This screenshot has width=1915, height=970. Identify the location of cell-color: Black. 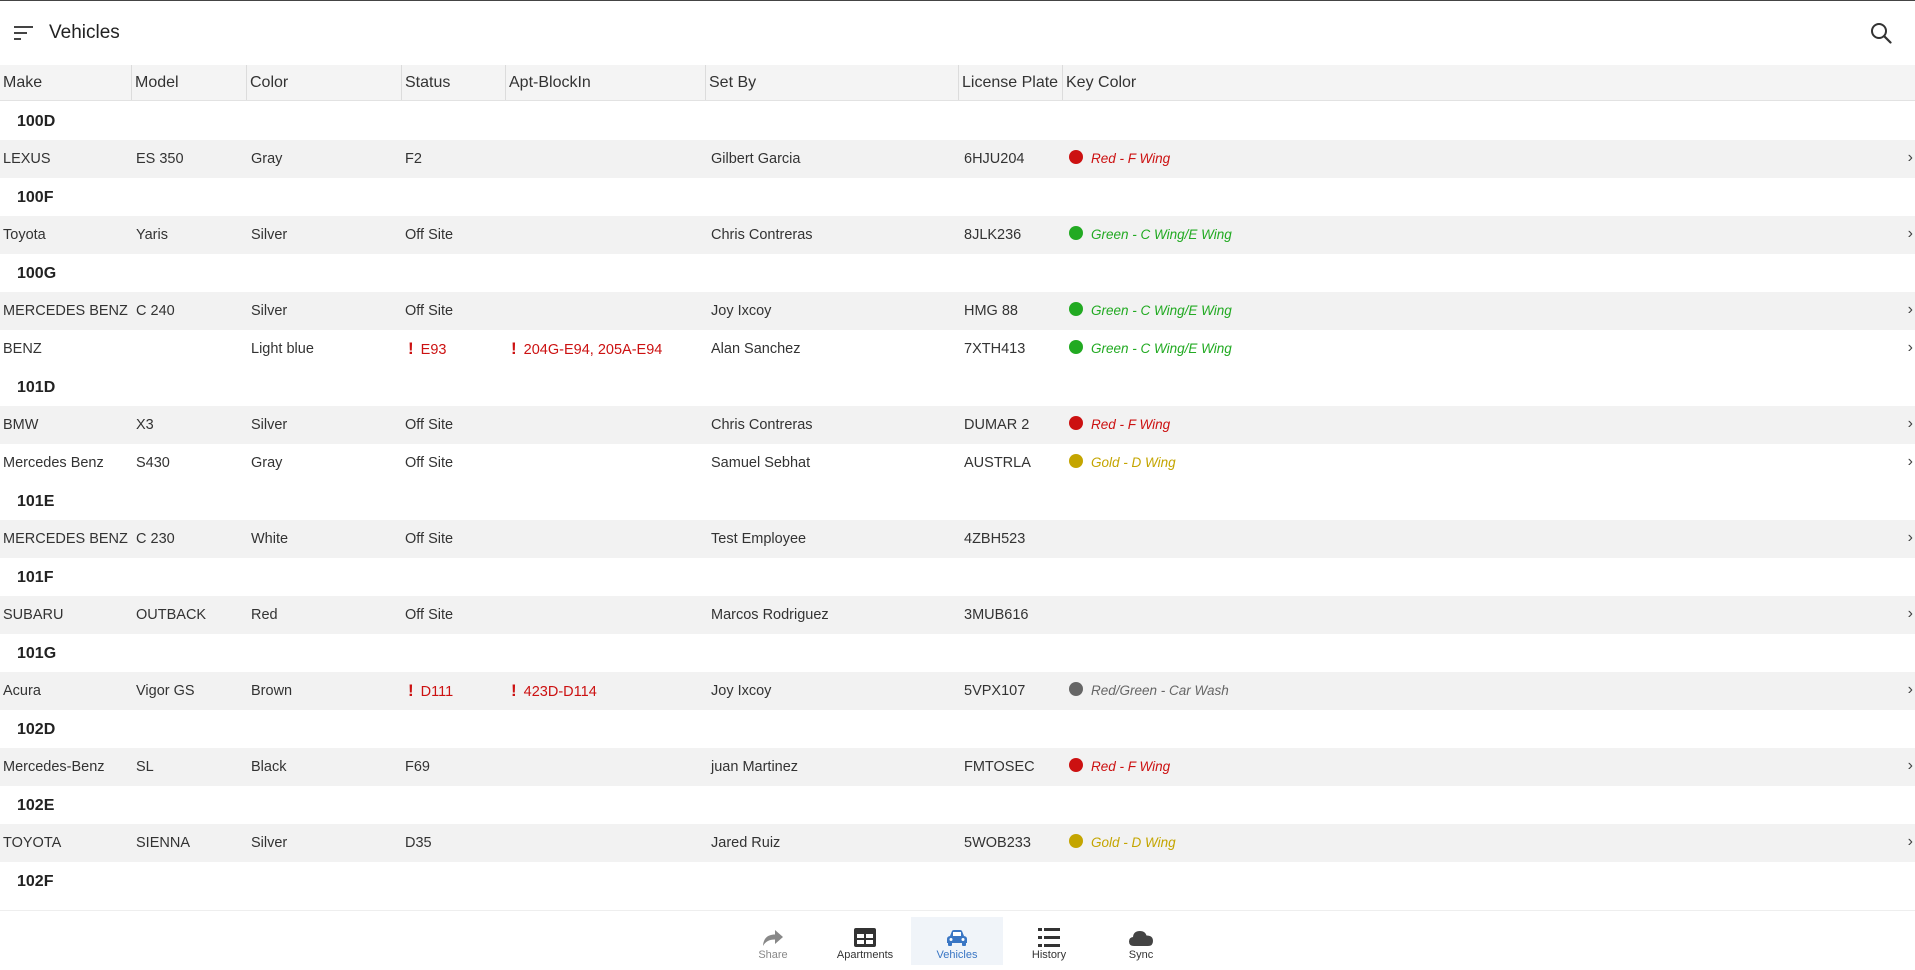
(269, 767).